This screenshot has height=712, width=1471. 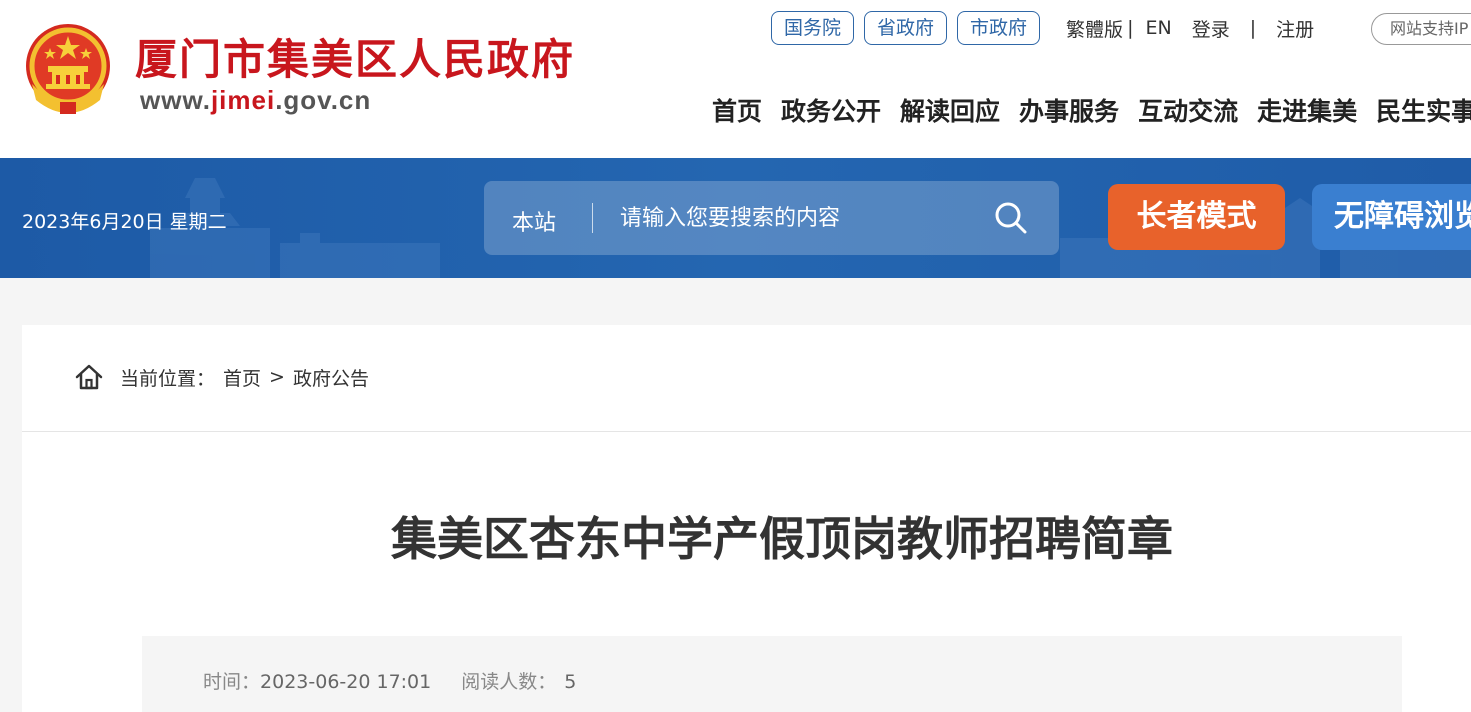 I want to click on site-title: 厦门市集美区人民政府, so click(x=355, y=59).